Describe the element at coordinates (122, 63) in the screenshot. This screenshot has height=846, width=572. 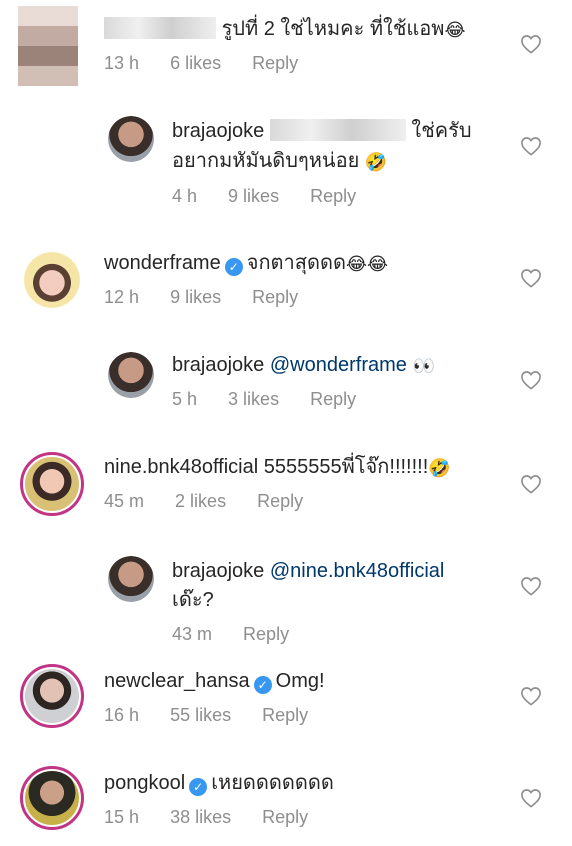
I see `timestamp: 13 h` at that location.